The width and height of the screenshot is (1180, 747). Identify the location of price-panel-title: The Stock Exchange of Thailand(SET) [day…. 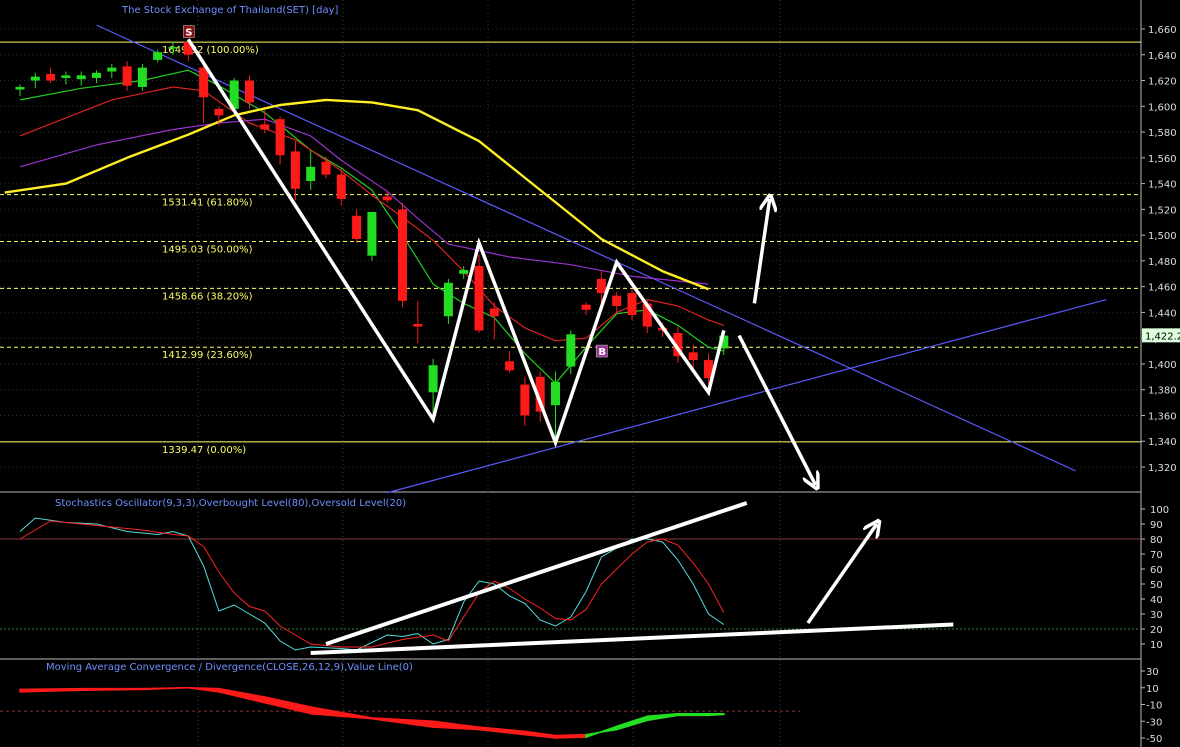
(229, 10).